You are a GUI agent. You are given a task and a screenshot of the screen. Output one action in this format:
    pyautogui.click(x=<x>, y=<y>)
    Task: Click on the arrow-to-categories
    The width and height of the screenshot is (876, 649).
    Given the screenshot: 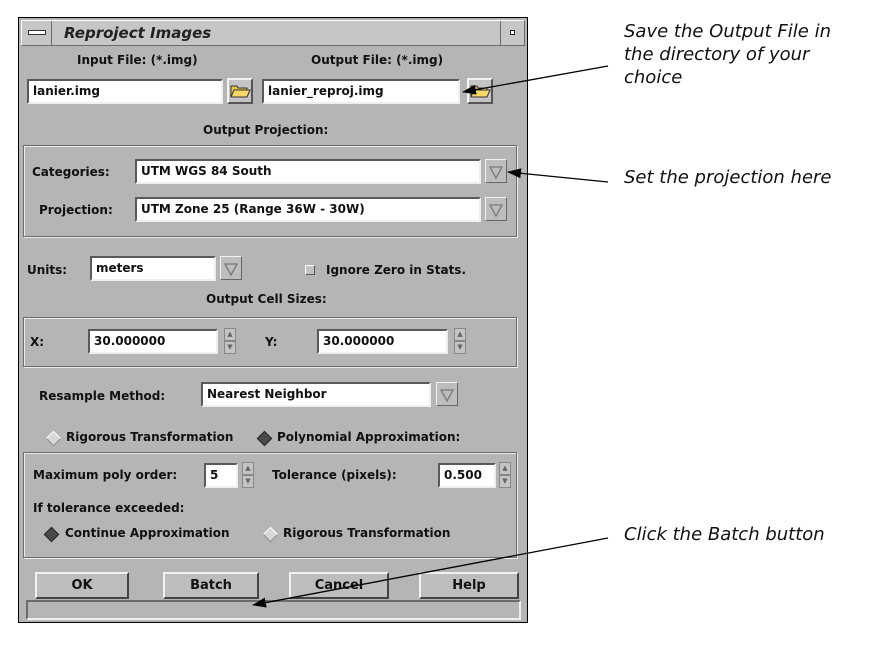 What is the action you would take?
    pyautogui.click(x=558, y=175)
    